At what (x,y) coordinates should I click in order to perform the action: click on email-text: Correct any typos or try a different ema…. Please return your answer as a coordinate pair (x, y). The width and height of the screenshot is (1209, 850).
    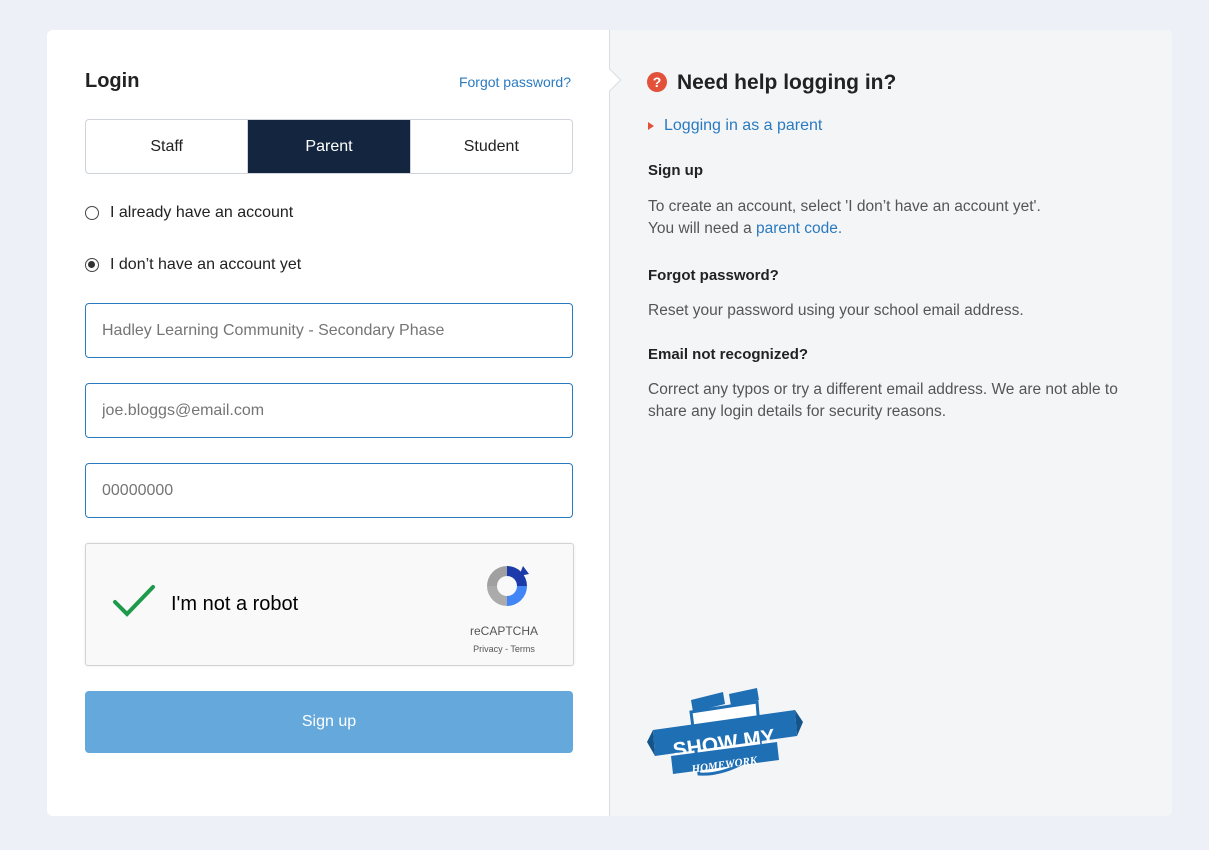
    Looking at the image, I should click on (883, 400).